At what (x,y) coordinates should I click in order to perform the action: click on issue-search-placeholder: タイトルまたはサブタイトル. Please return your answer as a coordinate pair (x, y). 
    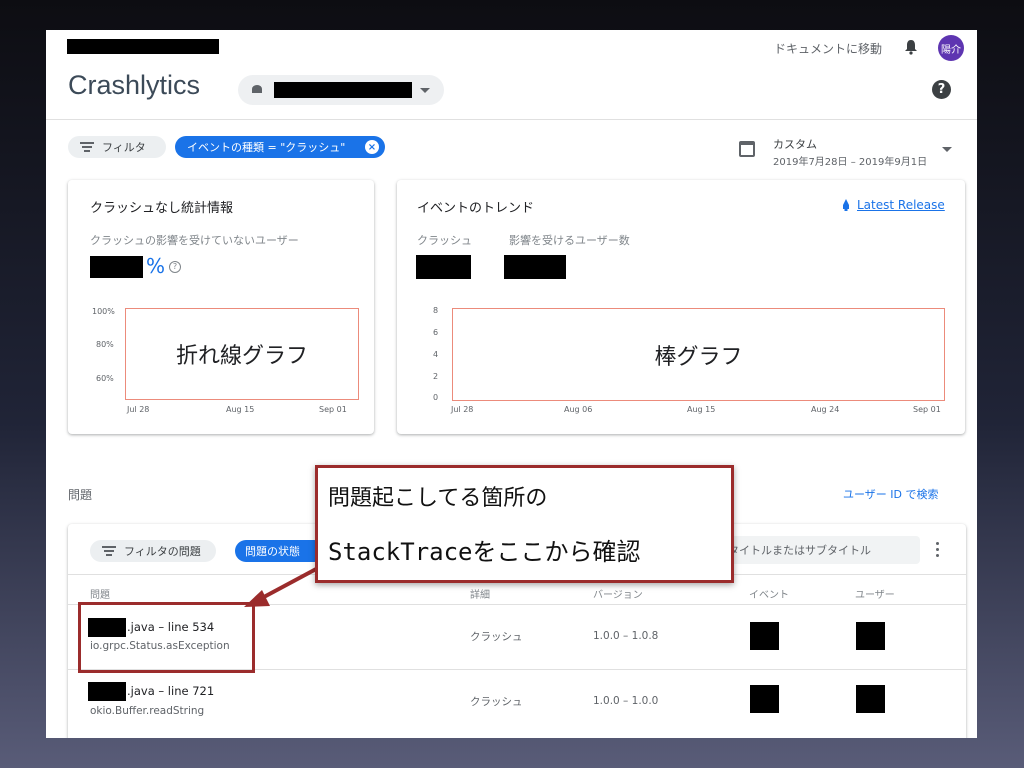
    Looking at the image, I should click on (799, 550).